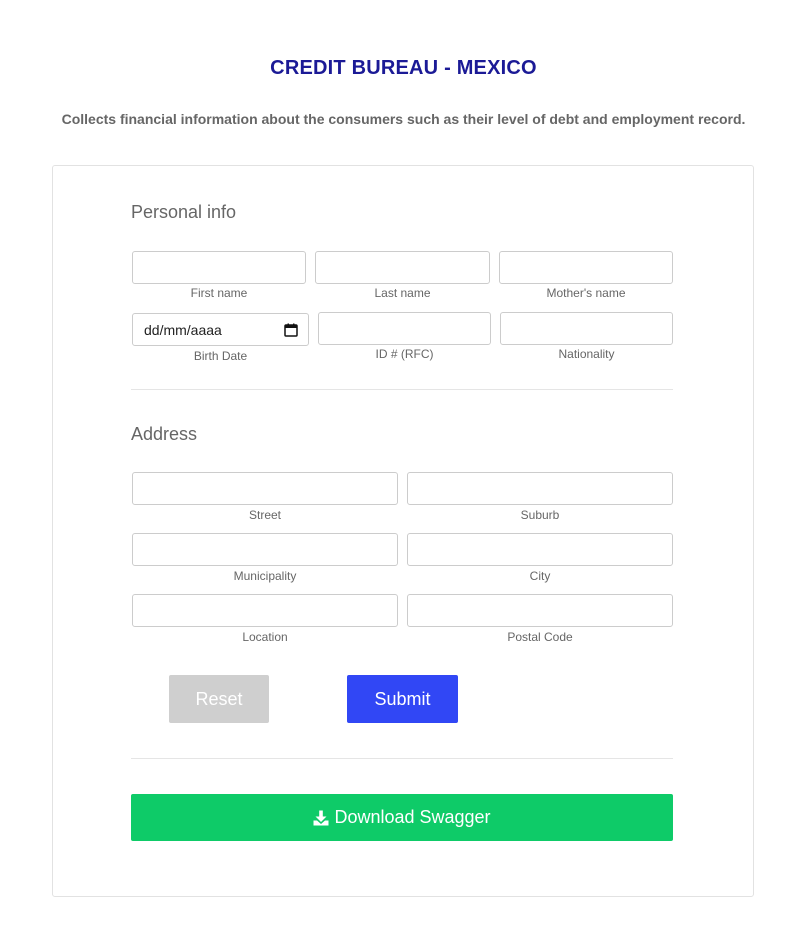 The height and width of the screenshot is (950, 807). What do you see at coordinates (540, 637) in the screenshot?
I see `postal-code-label: Postal Code` at bounding box center [540, 637].